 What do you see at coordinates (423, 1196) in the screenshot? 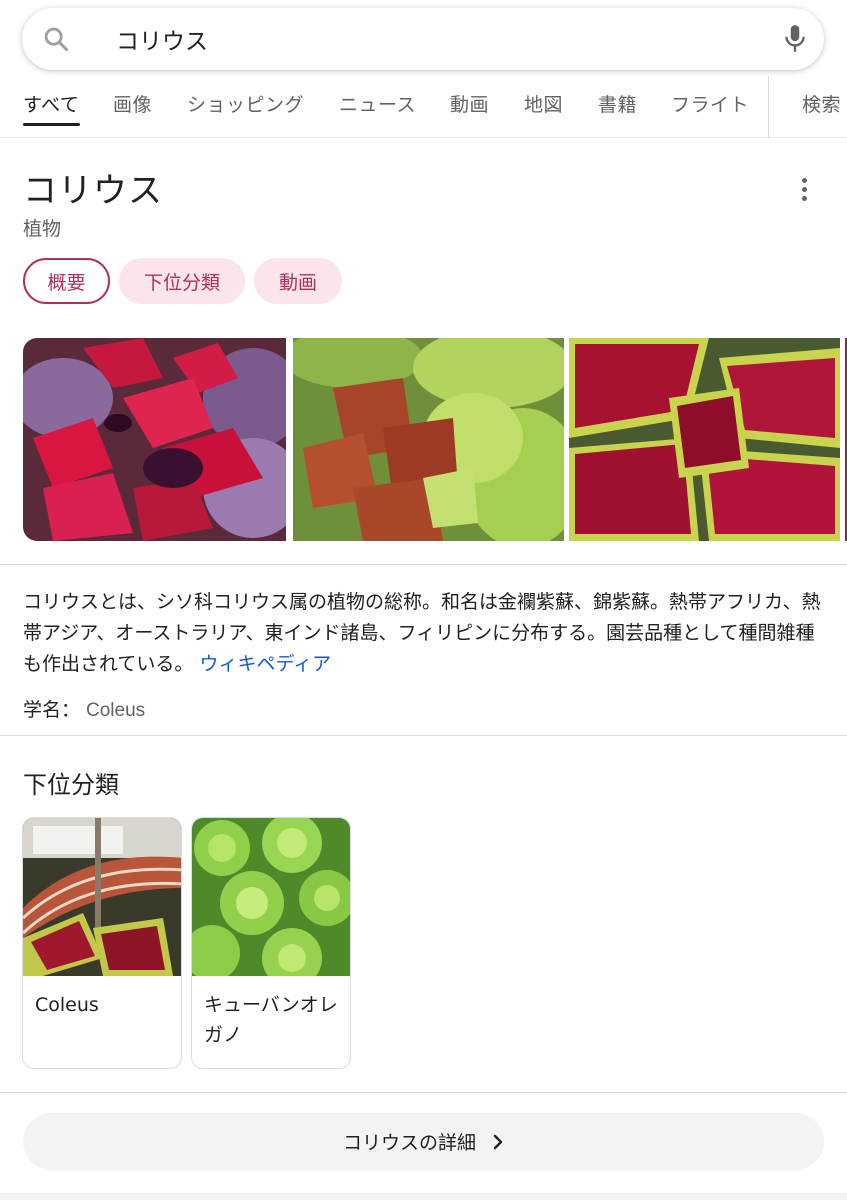
I see `bottom-band` at bounding box center [423, 1196].